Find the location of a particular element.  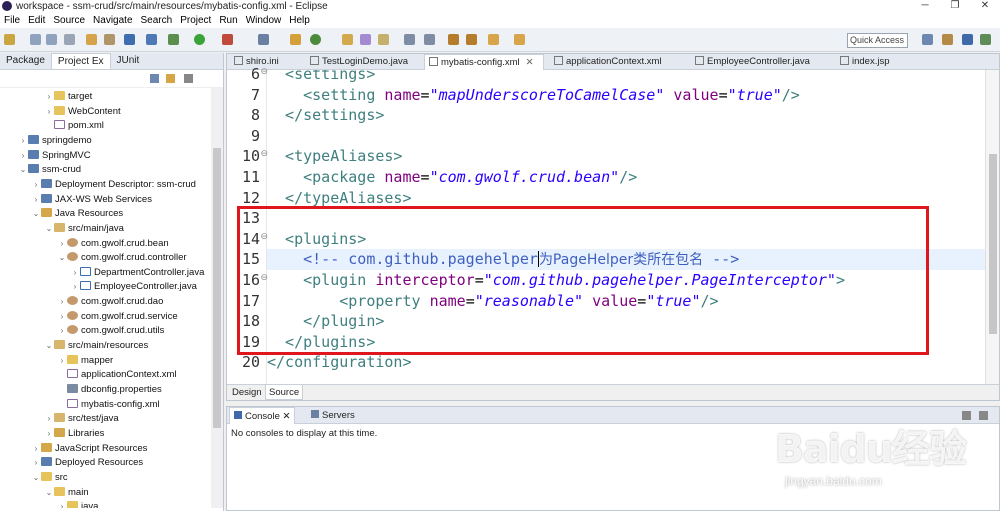

tree-item: › com.gwolf.crud.utils is located at coordinates (110, 331).